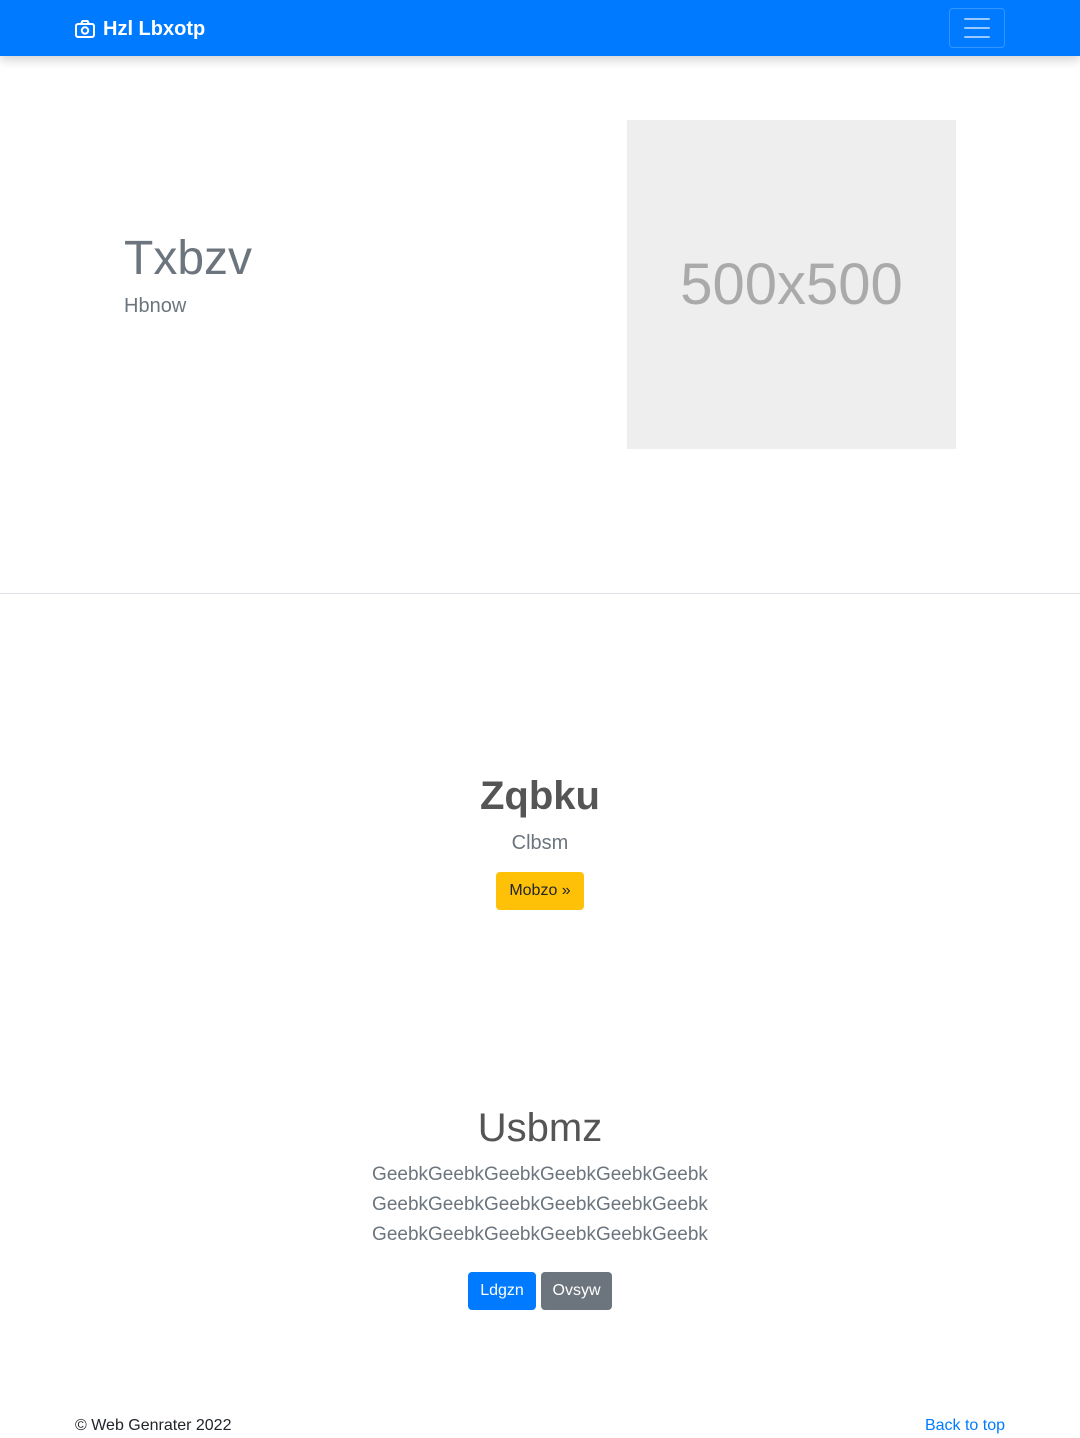  Describe the element at coordinates (188, 258) in the screenshot. I see `hero-title: Txbzv` at that location.